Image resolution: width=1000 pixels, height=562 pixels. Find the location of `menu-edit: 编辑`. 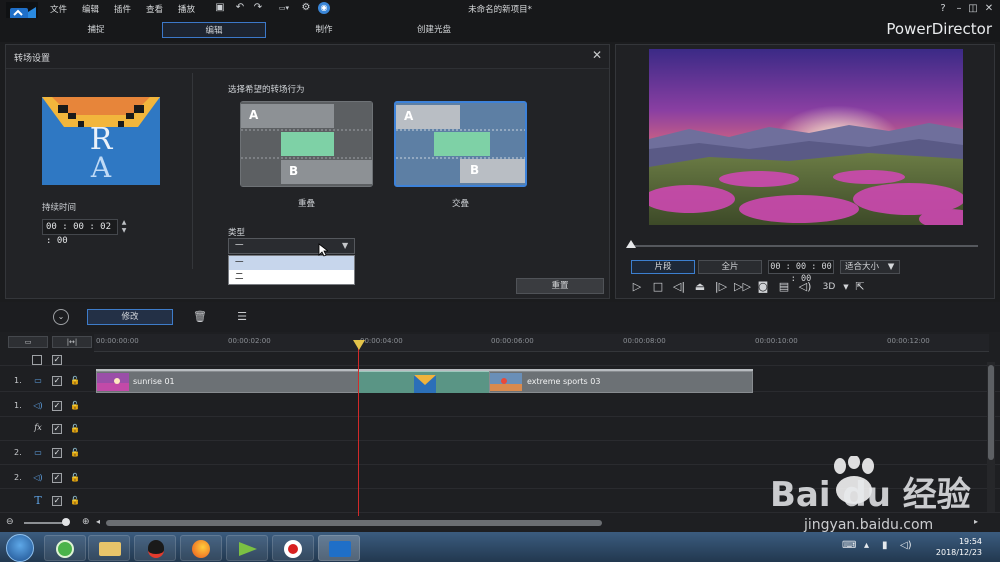

menu-edit: 编辑 is located at coordinates (90, 9).